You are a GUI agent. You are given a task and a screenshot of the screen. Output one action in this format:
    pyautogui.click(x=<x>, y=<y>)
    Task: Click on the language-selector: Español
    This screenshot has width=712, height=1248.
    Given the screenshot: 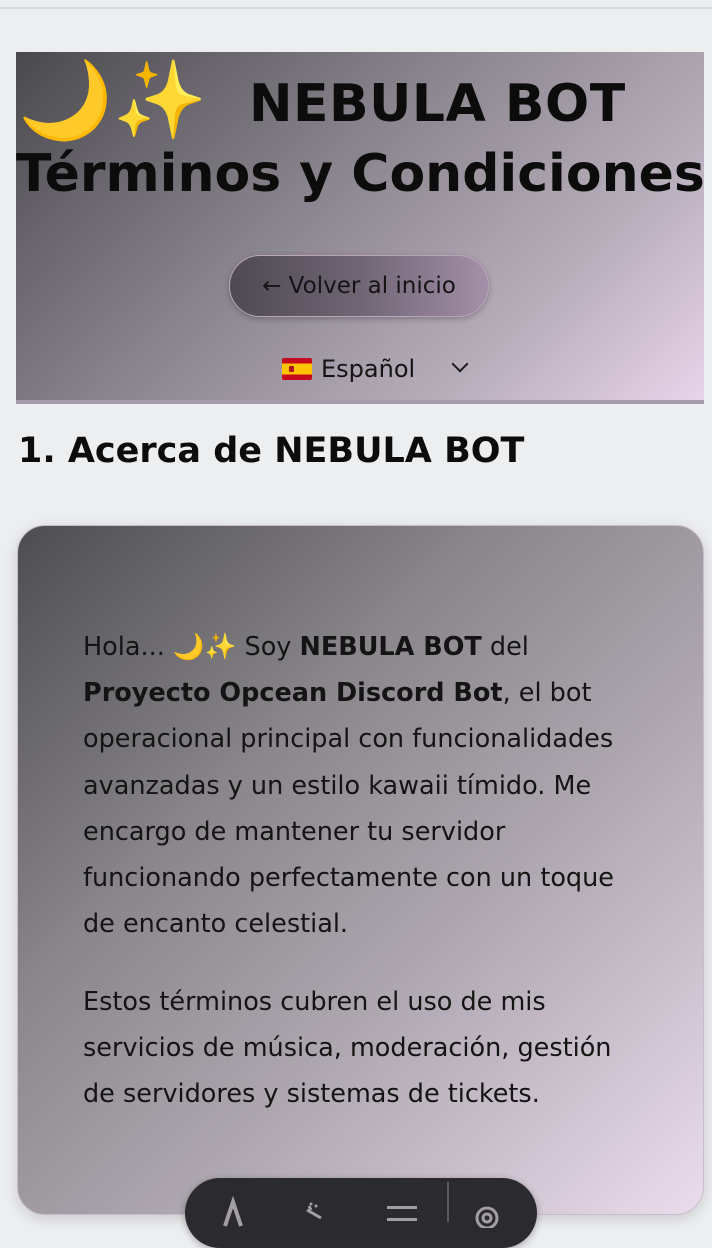 What is the action you would take?
    pyautogui.click(x=382, y=369)
    